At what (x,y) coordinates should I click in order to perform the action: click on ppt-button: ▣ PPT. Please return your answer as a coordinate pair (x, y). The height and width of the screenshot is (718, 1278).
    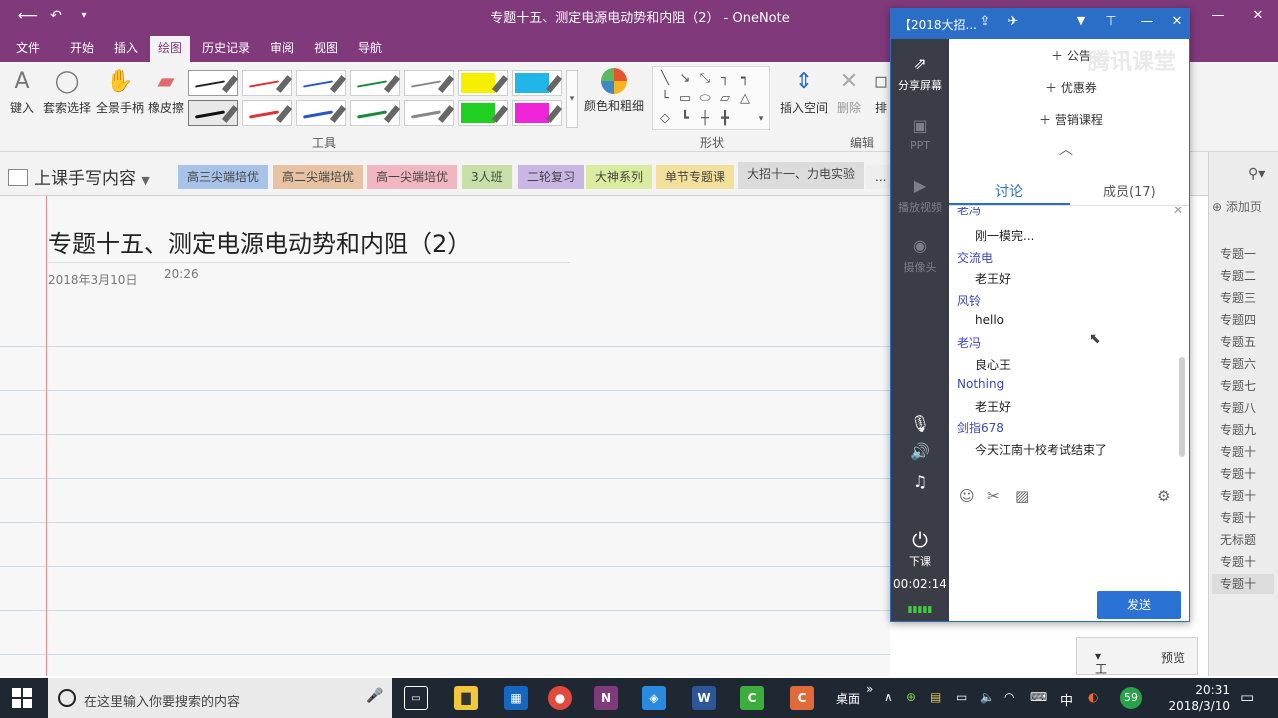
    Looking at the image, I should click on (920, 133).